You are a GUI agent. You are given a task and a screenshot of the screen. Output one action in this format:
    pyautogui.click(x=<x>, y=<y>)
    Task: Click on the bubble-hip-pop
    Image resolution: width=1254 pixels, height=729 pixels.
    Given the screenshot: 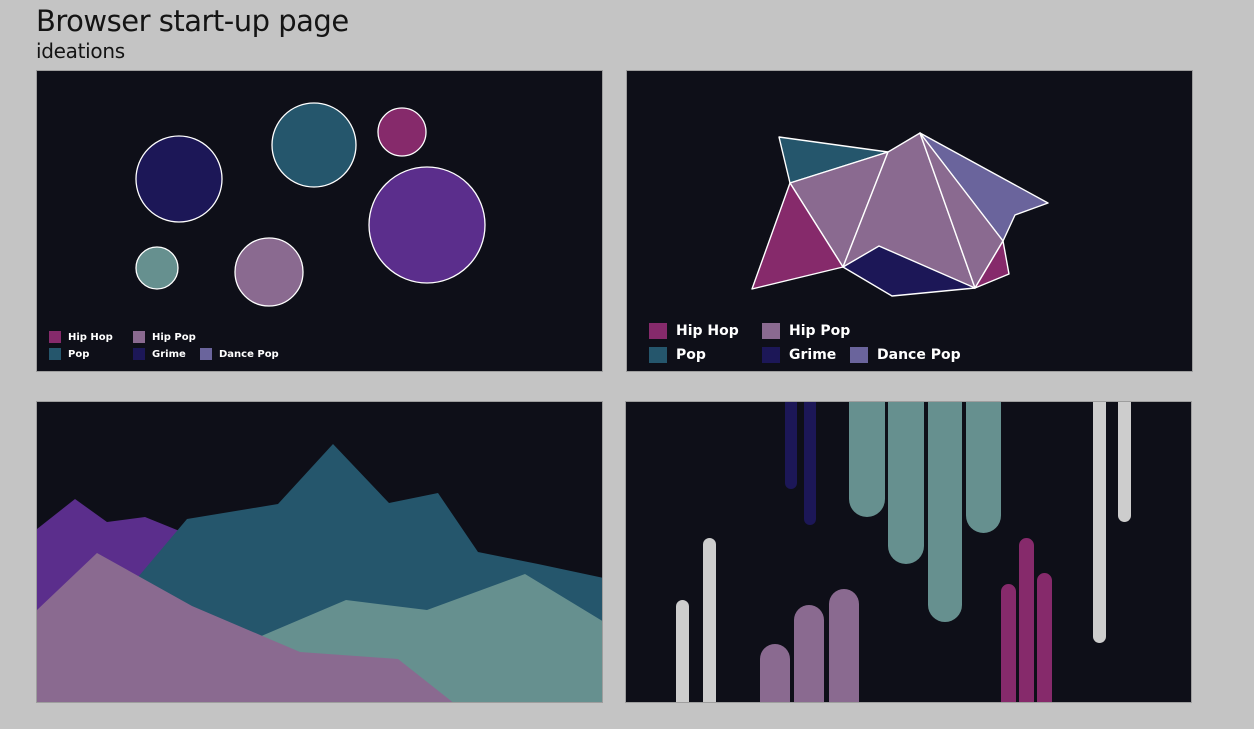 What is the action you would take?
    pyautogui.click(x=269, y=272)
    